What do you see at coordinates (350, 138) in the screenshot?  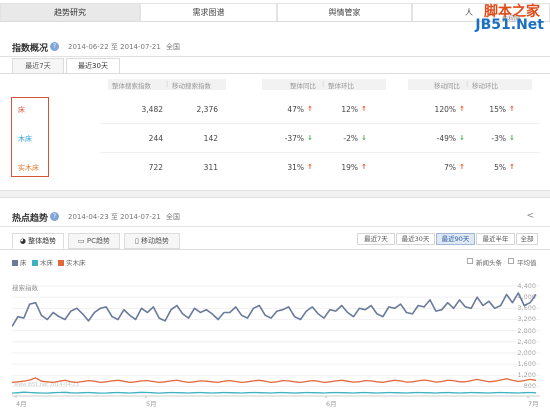 I see `overall-mom-value: -2%` at bounding box center [350, 138].